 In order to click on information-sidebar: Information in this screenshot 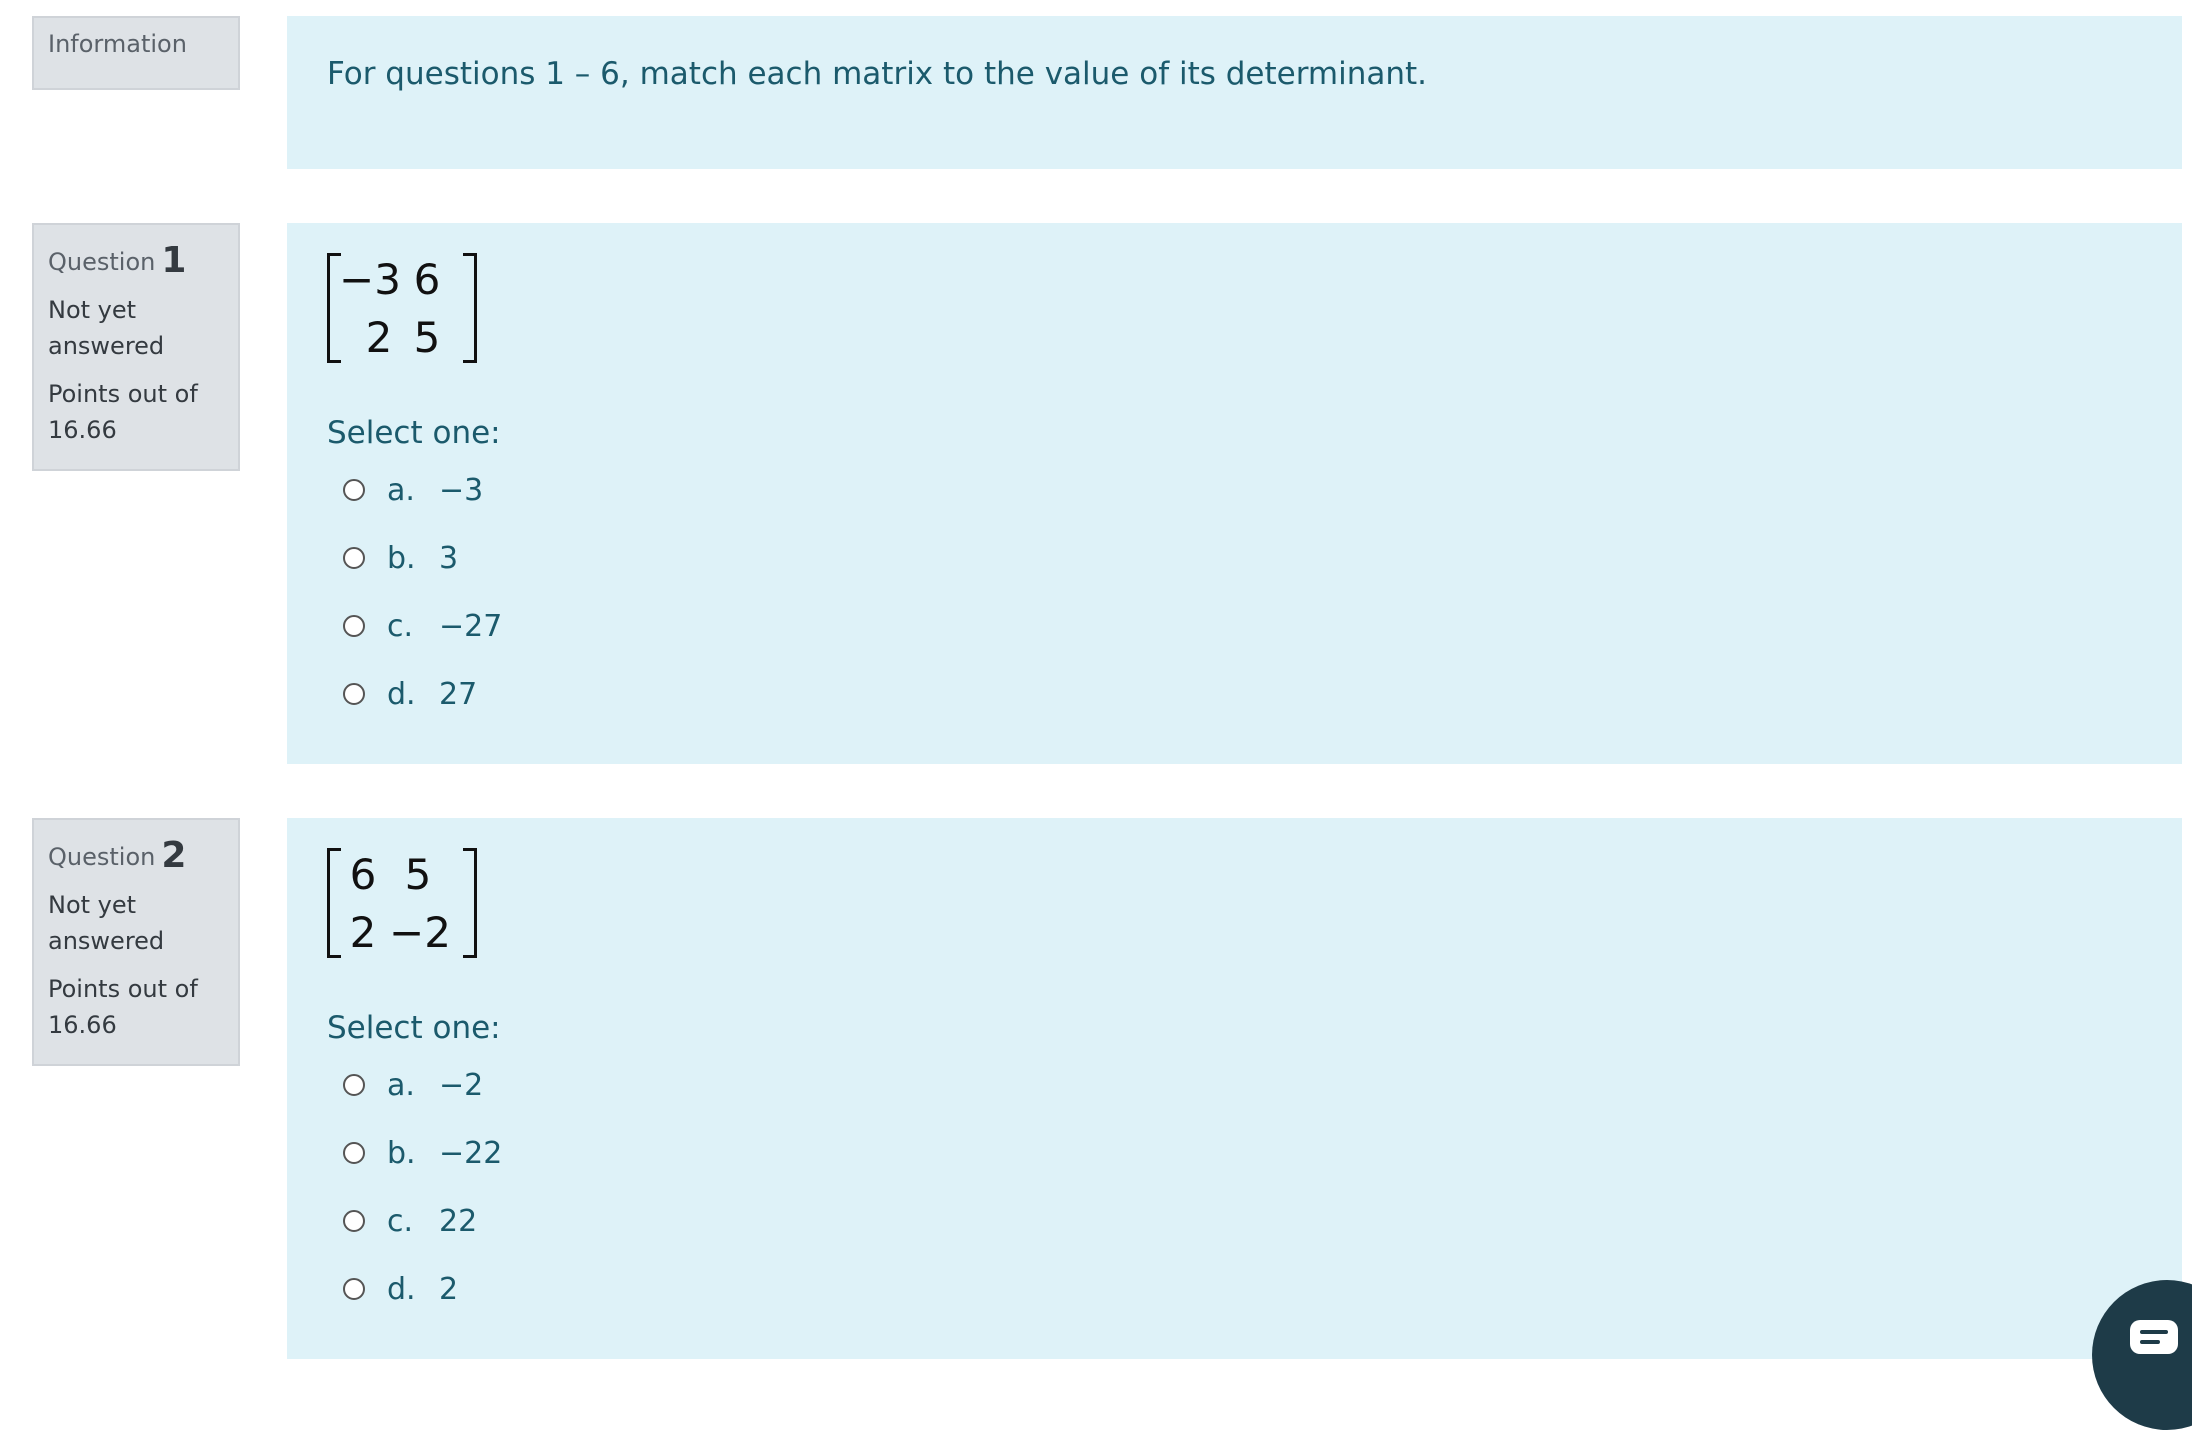, I will do `click(136, 53)`.